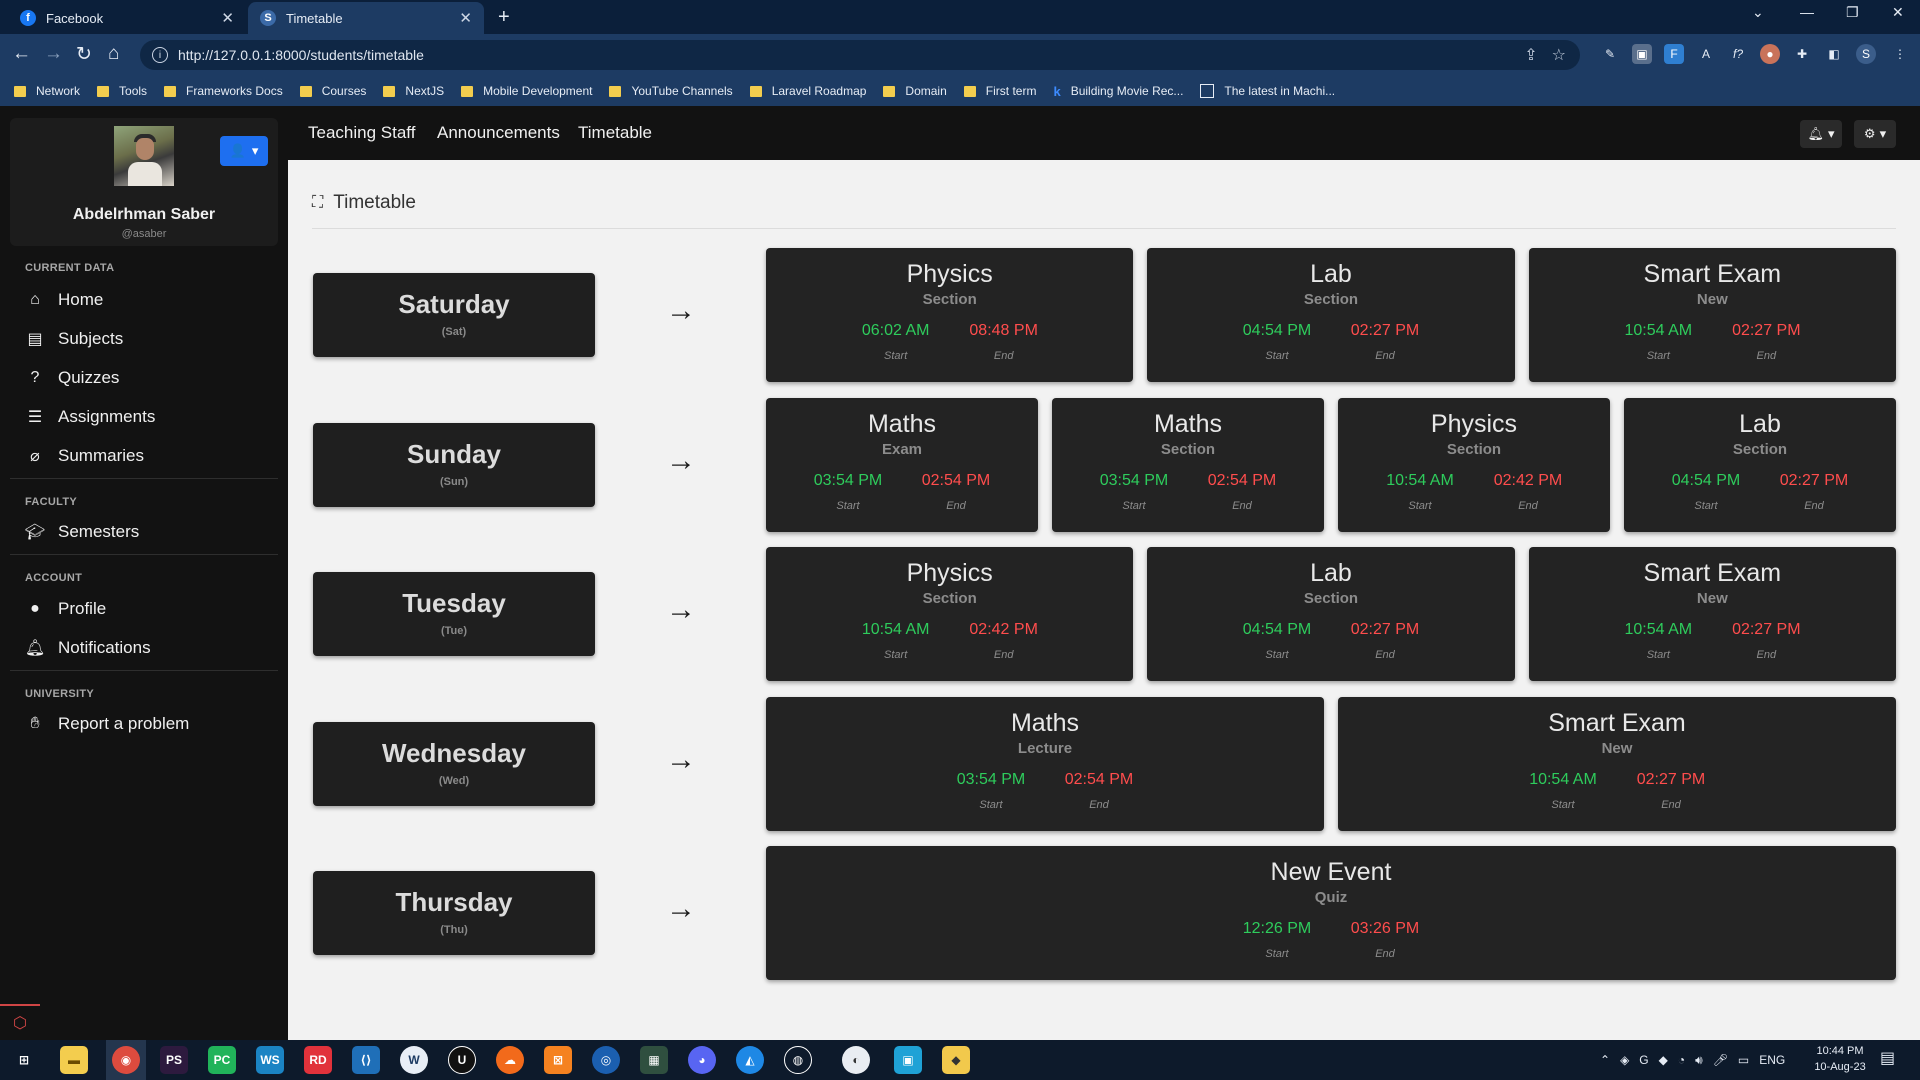 This screenshot has height=1080, width=1920. I want to click on vscode-icon: ⟨⟩, so click(366, 1060).